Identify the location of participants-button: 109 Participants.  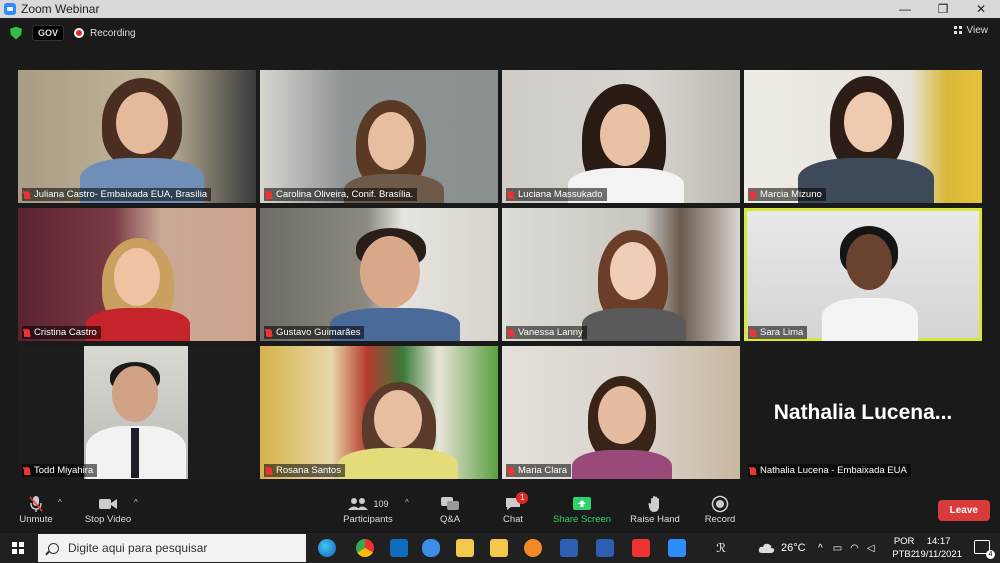
(368, 509).